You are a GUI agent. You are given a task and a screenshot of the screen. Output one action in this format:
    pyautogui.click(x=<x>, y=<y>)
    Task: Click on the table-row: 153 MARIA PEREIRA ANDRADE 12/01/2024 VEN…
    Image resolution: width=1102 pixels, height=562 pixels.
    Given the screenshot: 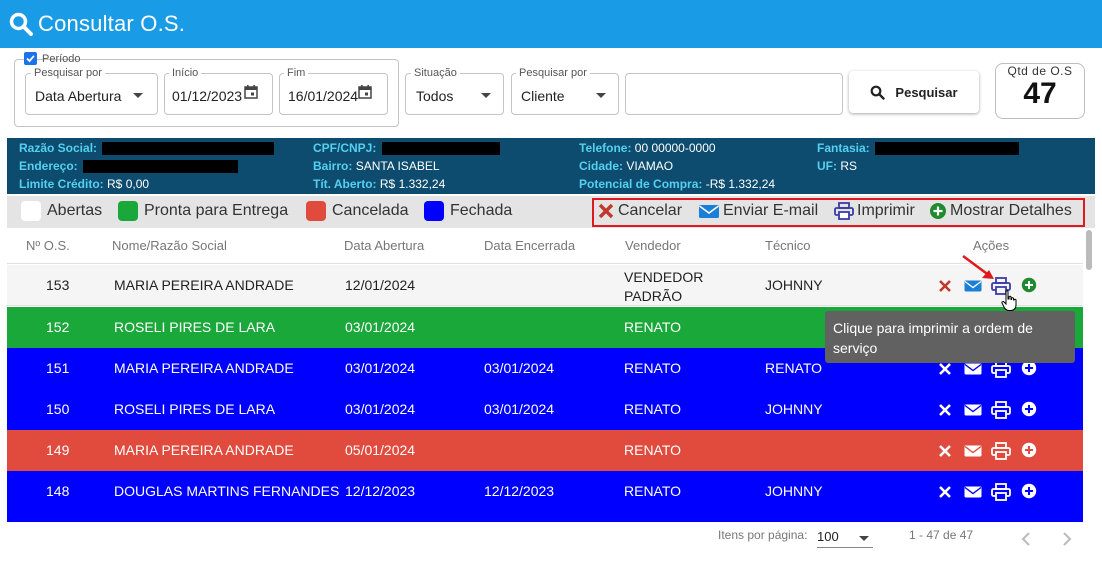 What is the action you would take?
    pyautogui.click(x=545, y=285)
    